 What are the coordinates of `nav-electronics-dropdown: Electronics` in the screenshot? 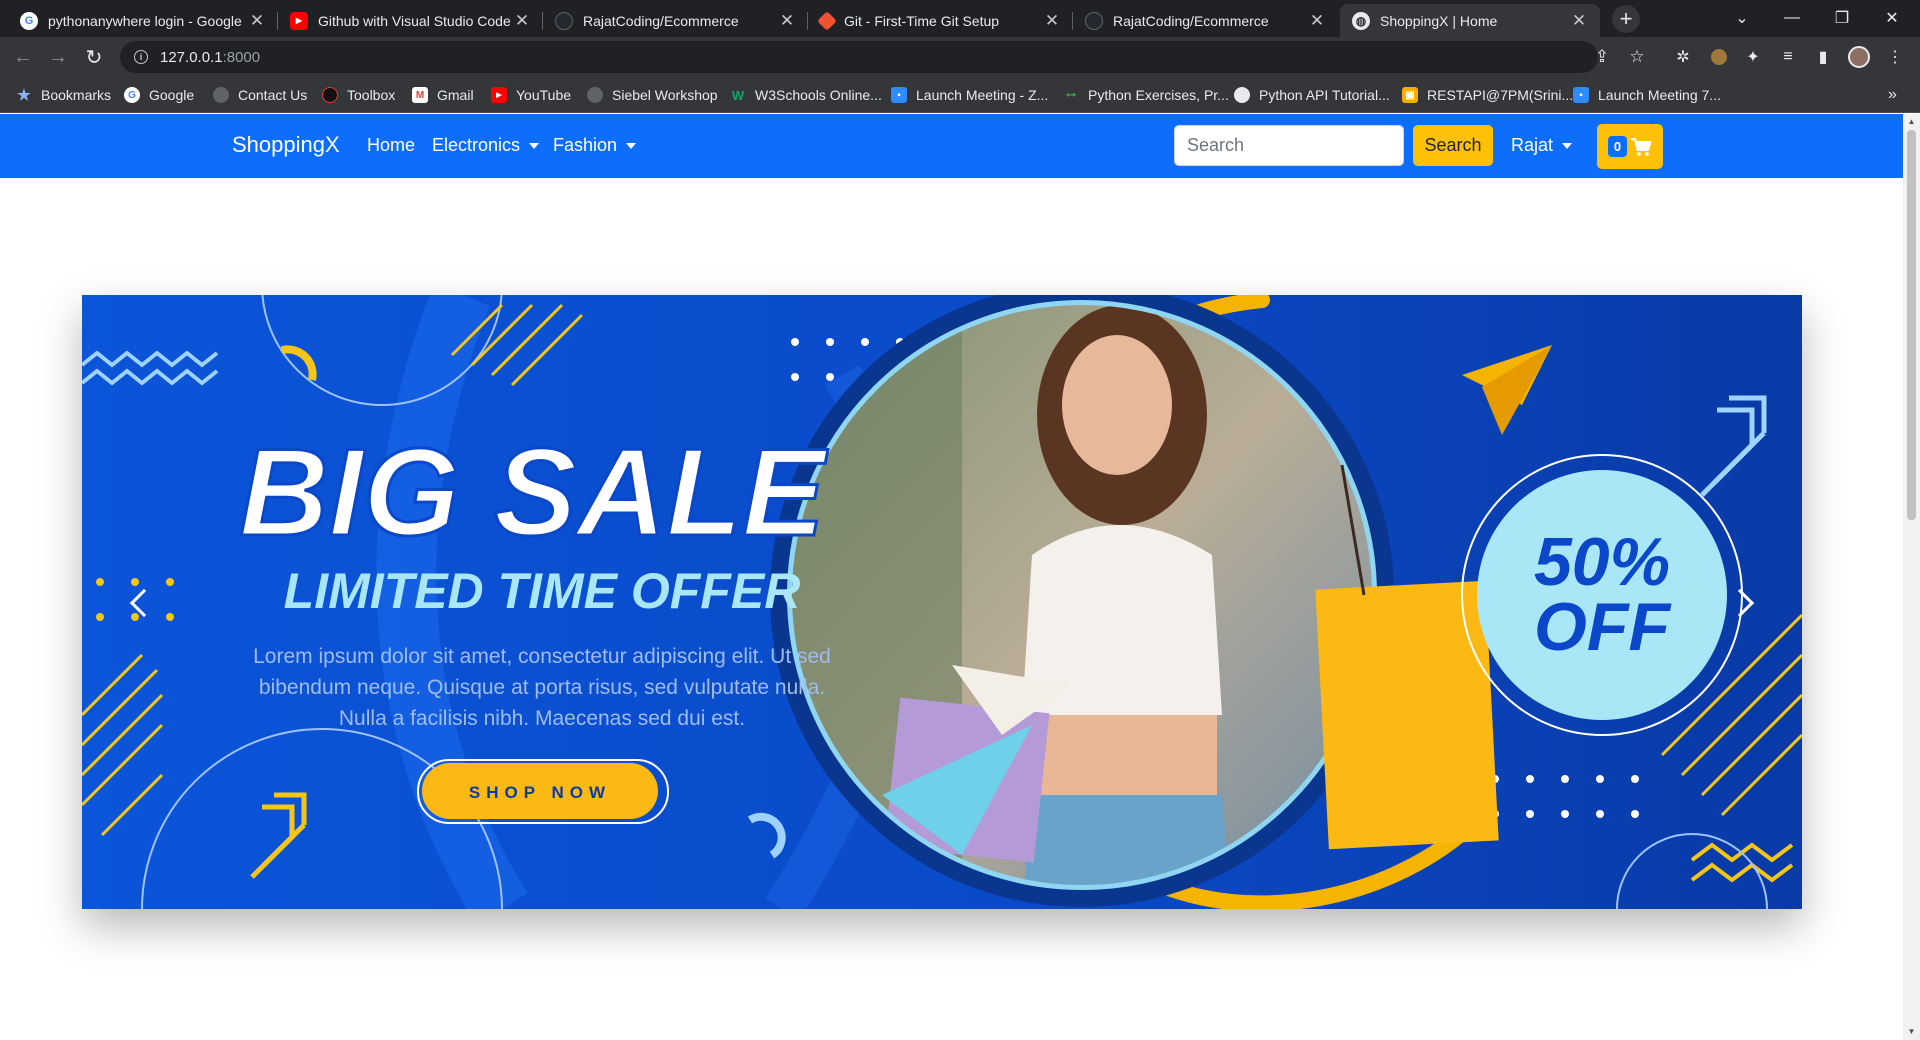 It's located at (486, 145).